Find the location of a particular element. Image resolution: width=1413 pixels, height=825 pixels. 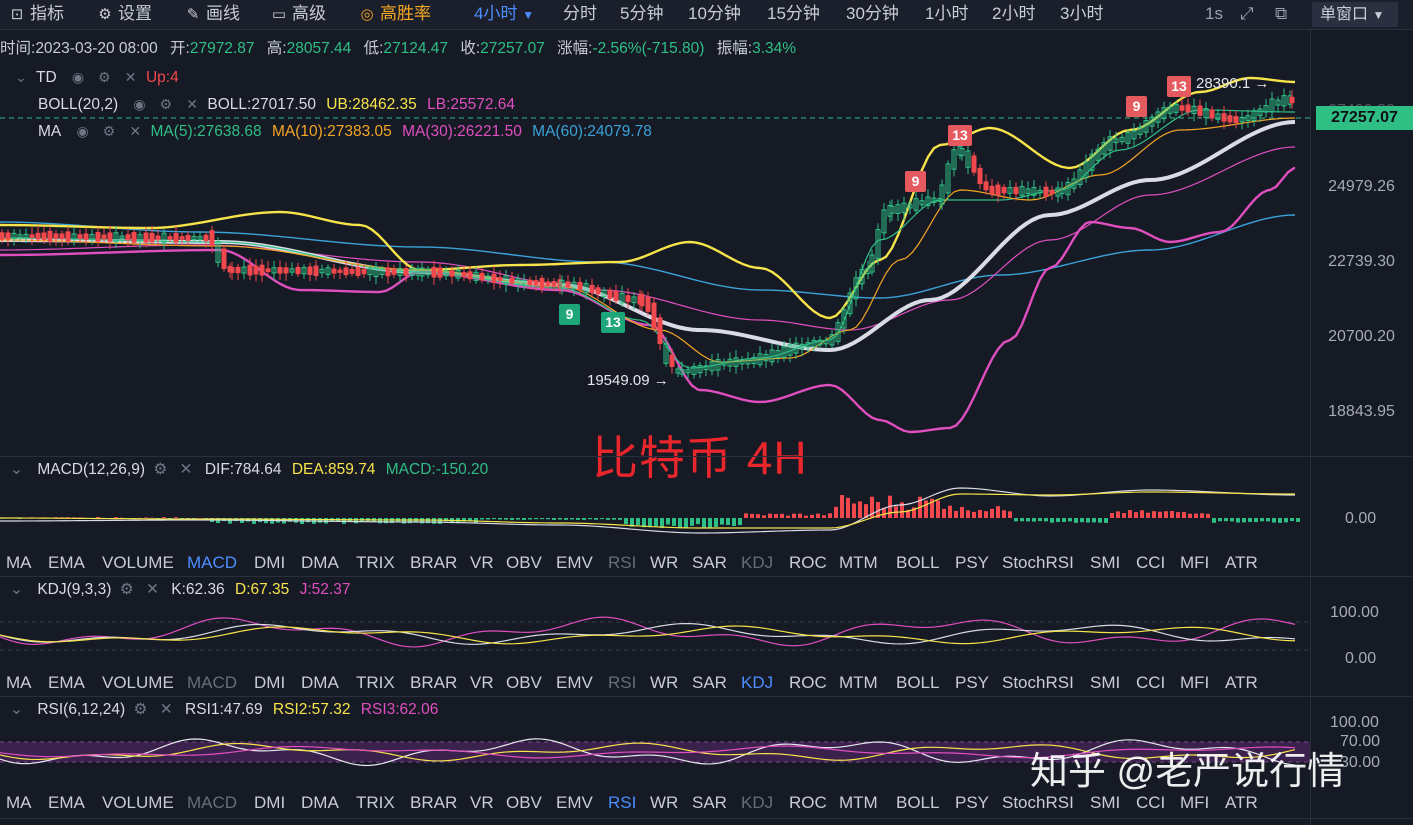

win-rate-button: ◎ 高胜率 is located at coordinates (394, 14).